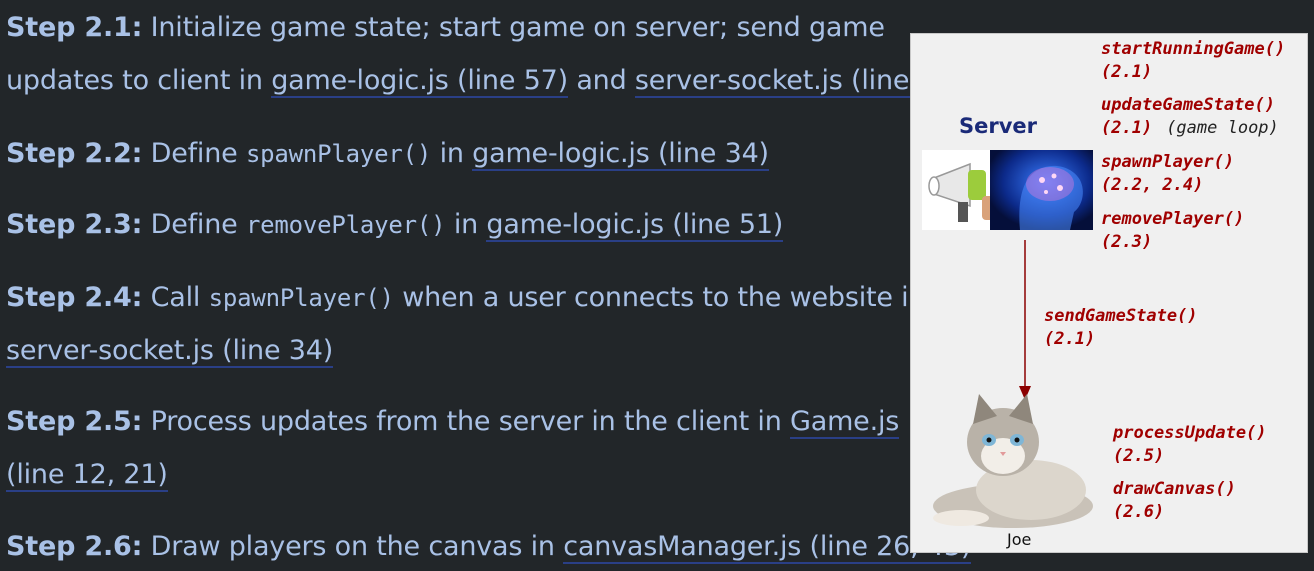 The height and width of the screenshot is (571, 1314). I want to click on link-game-logic: game-logic.js (line 57), so click(419, 81).